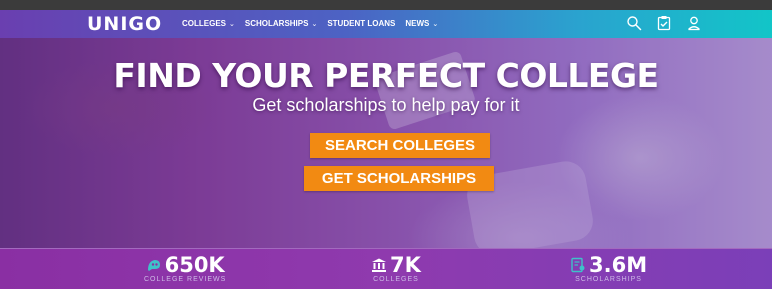 Image resolution: width=782 pixels, height=289 pixels. What do you see at coordinates (276, 23) in the screenshot?
I see `nav-item-label: SCHOLARSHIPS` at bounding box center [276, 23].